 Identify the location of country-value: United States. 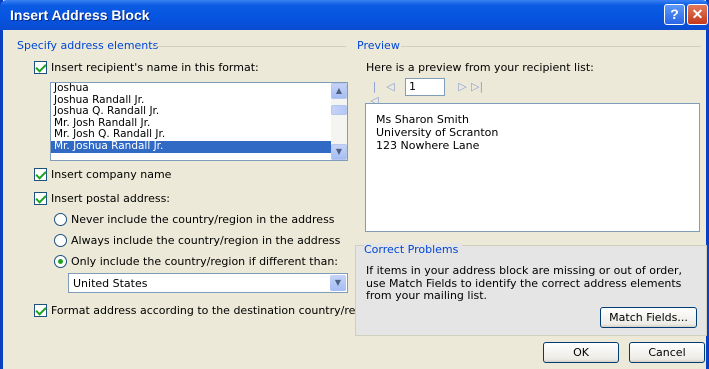
(110, 283).